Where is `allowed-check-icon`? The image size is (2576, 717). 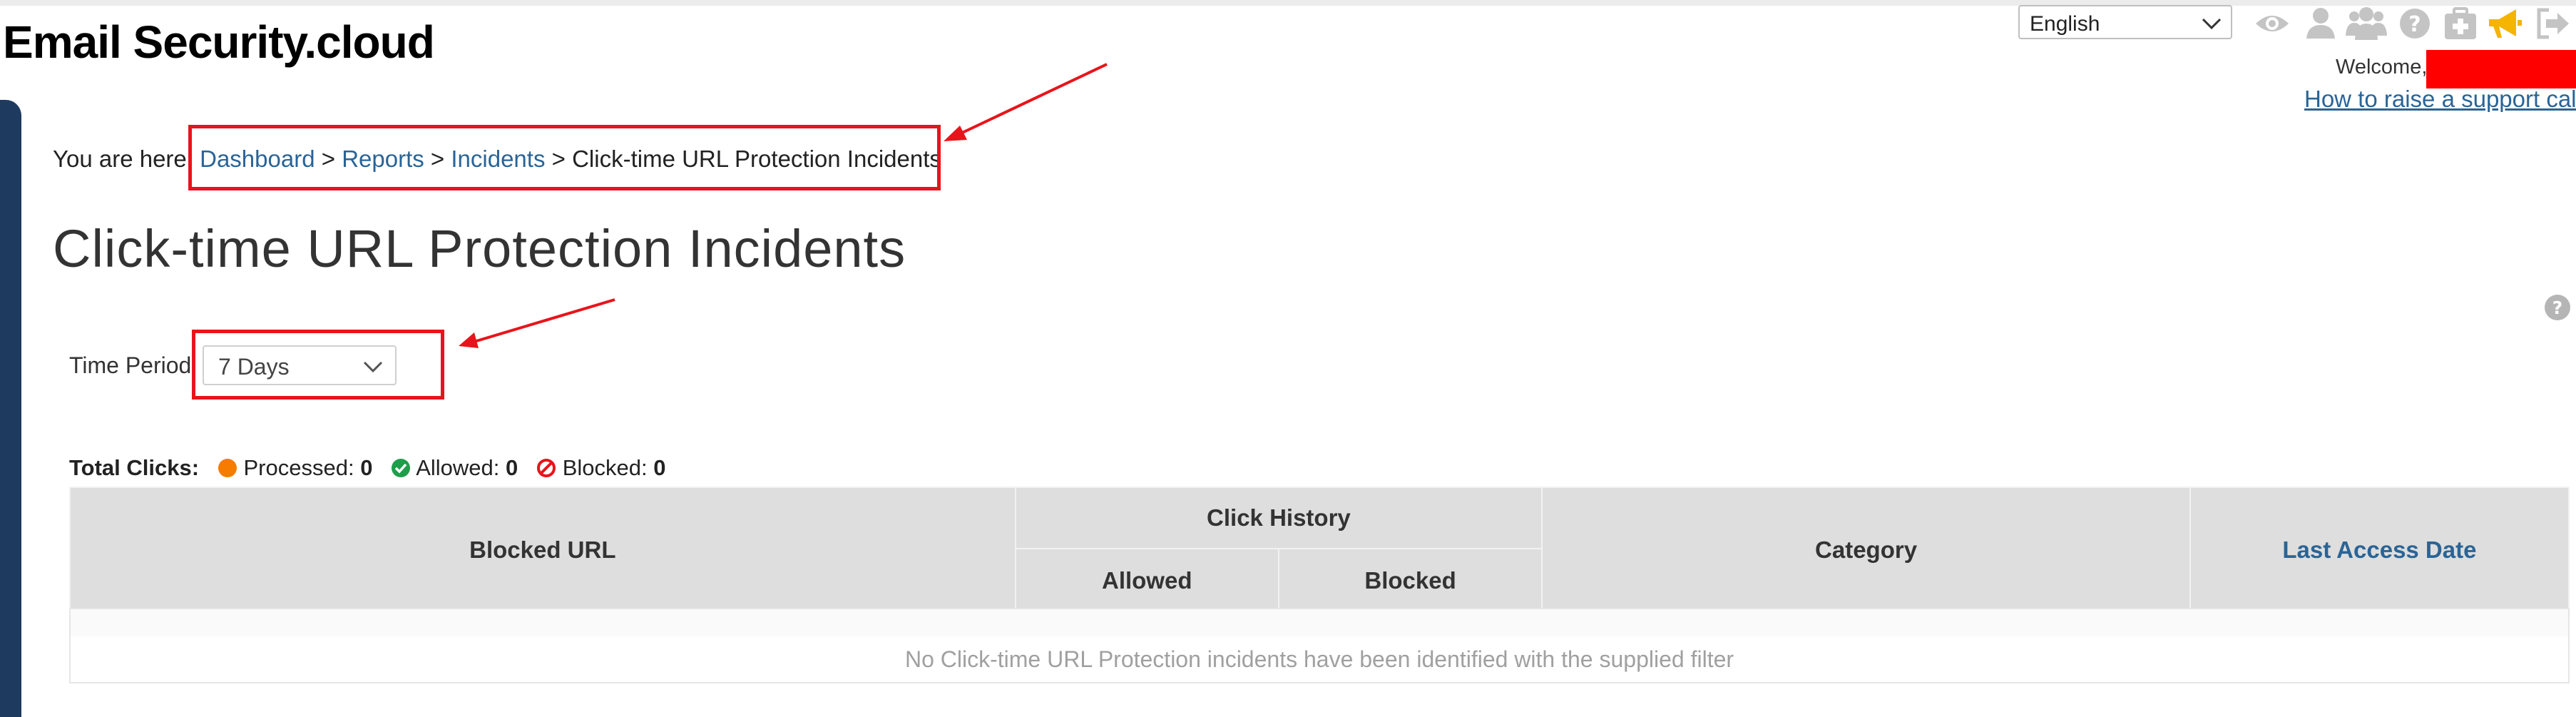 allowed-check-icon is located at coordinates (401, 468).